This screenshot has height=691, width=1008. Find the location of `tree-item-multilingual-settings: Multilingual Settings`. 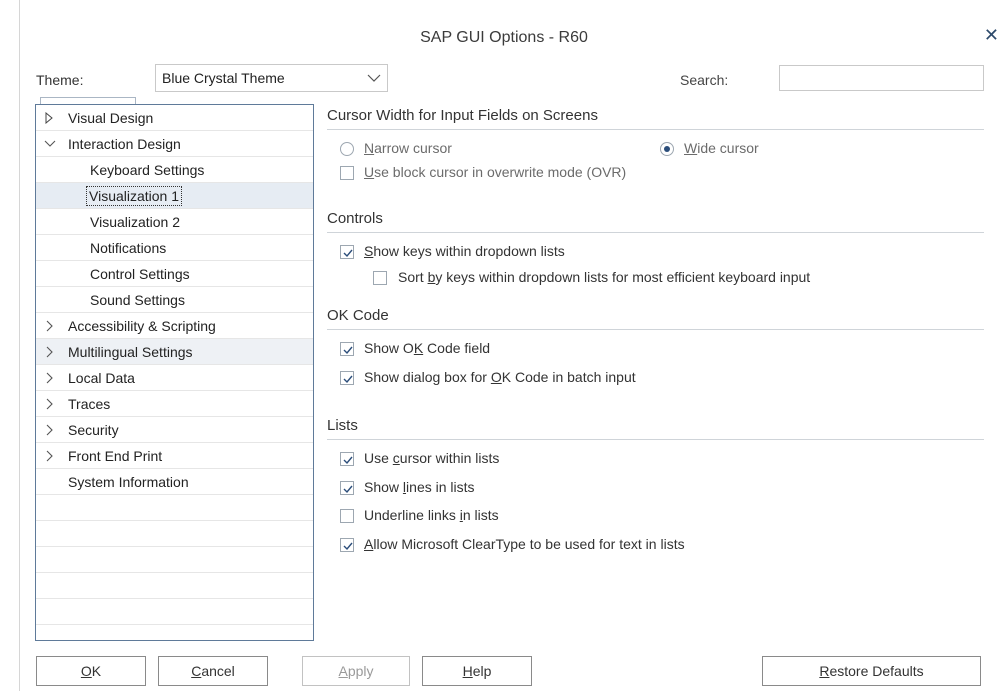

tree-item-multilingual-settings: Multilingual Settings is located at coordinates (174, 352).